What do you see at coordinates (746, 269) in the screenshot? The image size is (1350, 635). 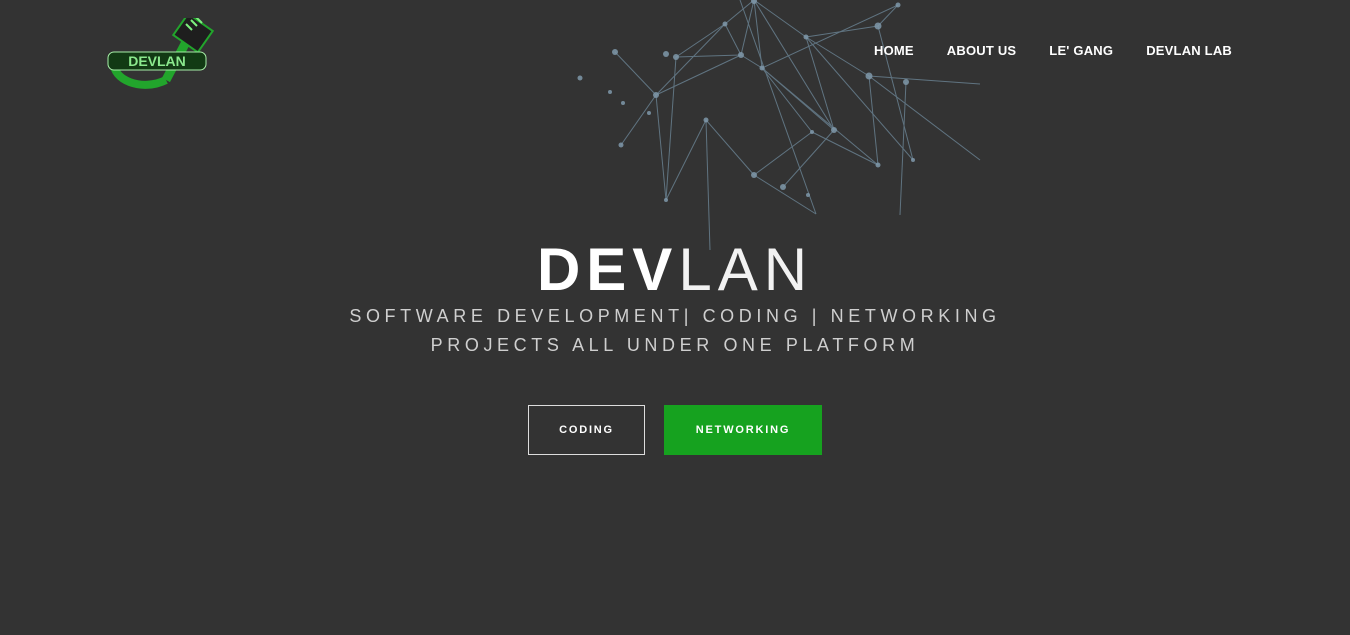 I see `hero-title-light: LAN` at bounding box center [746, 269].